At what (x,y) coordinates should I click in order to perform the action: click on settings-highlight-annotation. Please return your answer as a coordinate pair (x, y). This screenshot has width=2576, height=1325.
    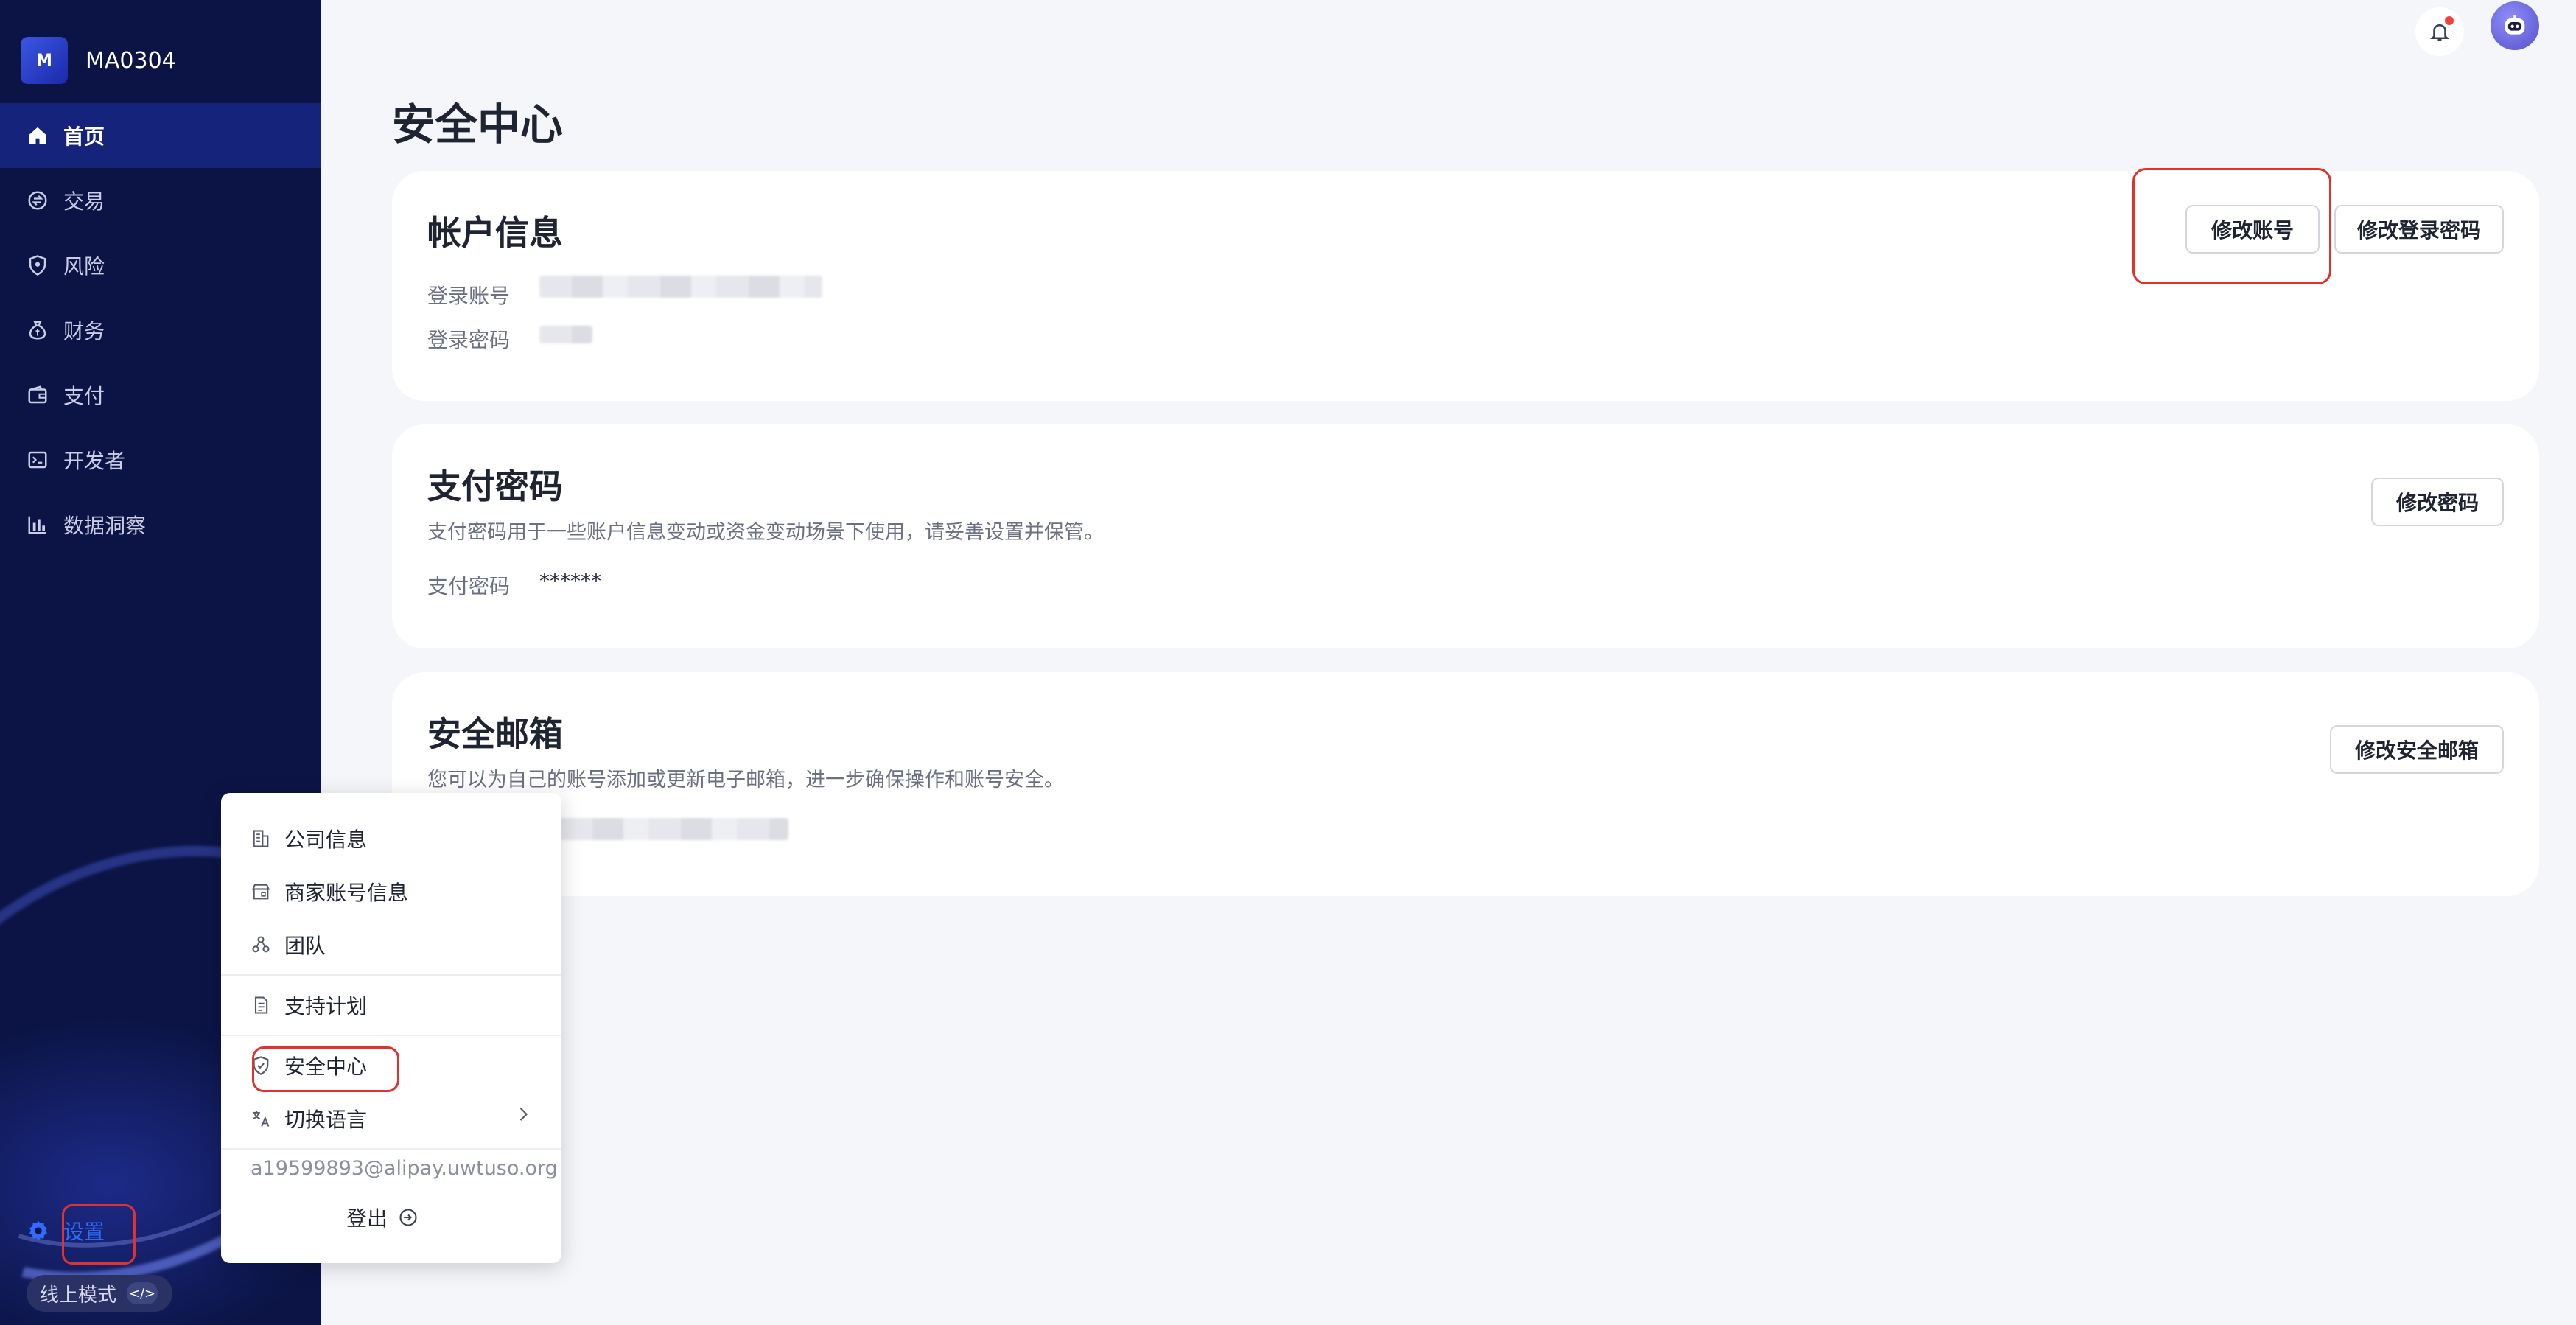
    Looking at the image, I should click on (99, 1234).